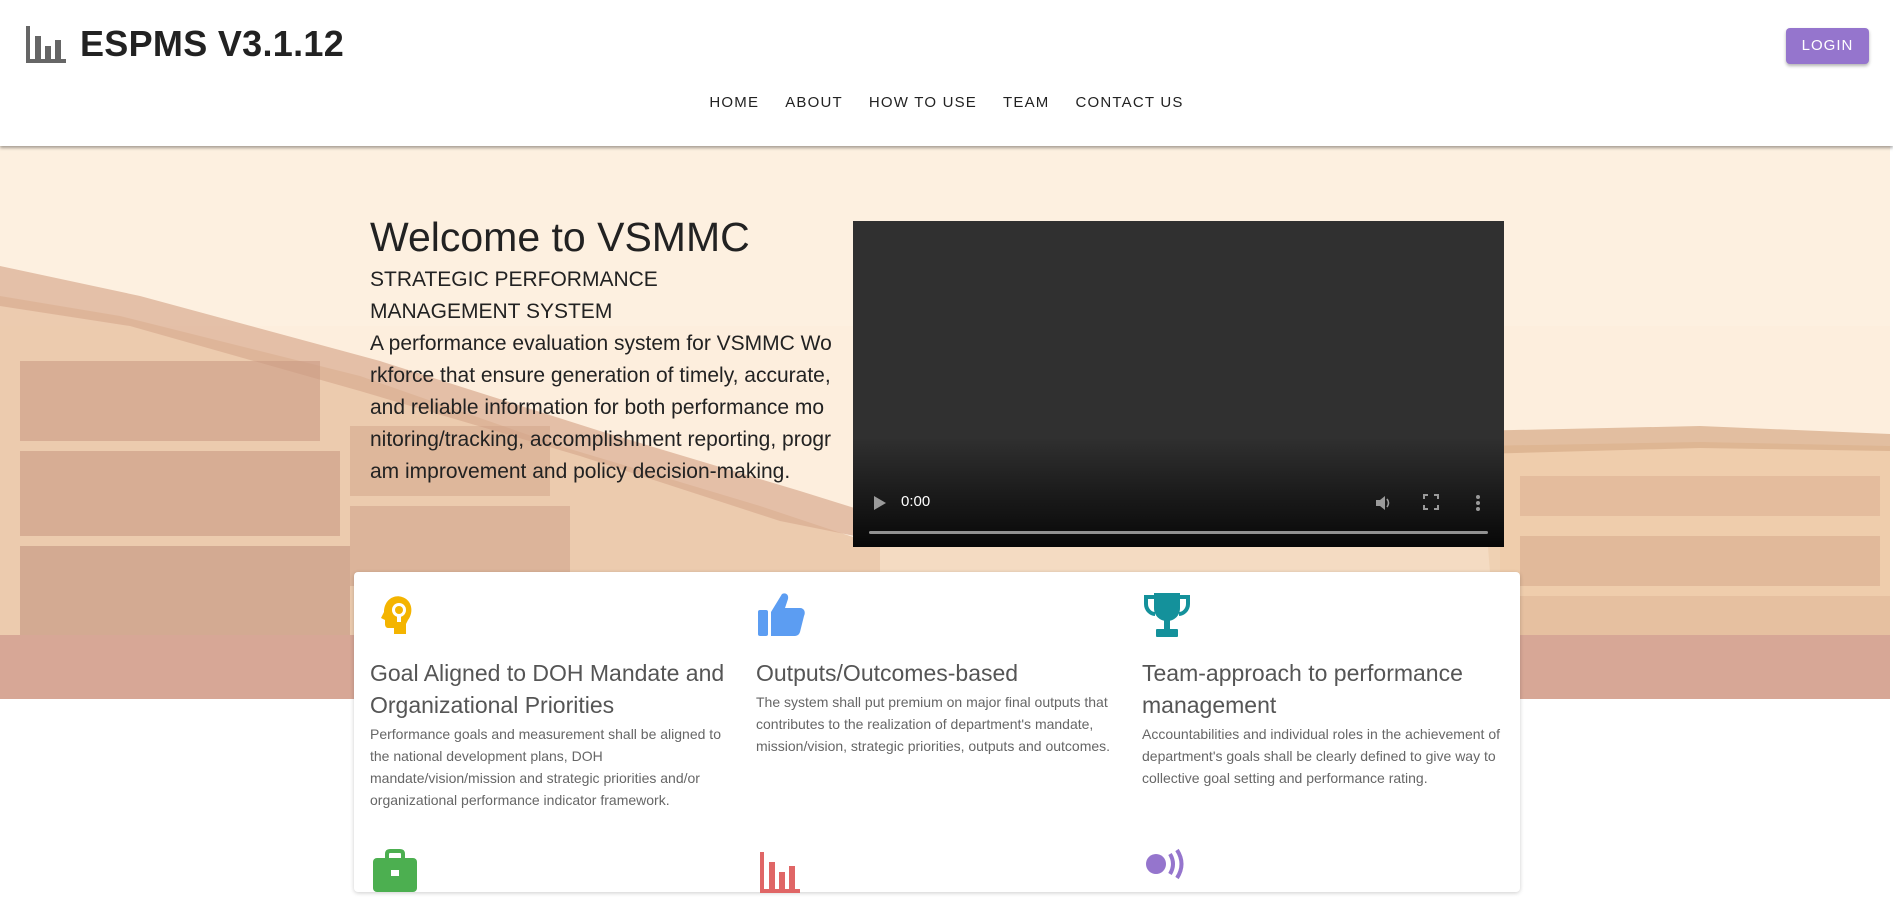  I want to click on video-progress-bar, so click(1178, 532).